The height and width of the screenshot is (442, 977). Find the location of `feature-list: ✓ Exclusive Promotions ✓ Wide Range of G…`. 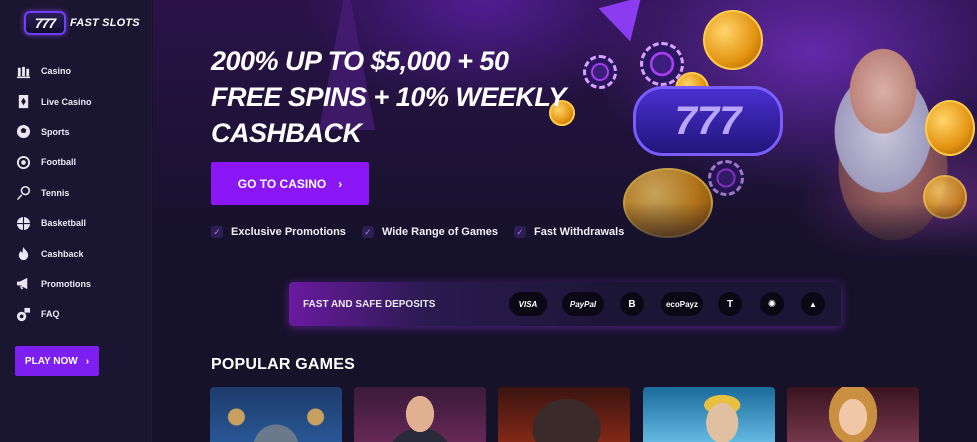

feature-list: ✓ Exclusive Promotions ✓ Wide Range of G… is located at coordinates (417, 232).